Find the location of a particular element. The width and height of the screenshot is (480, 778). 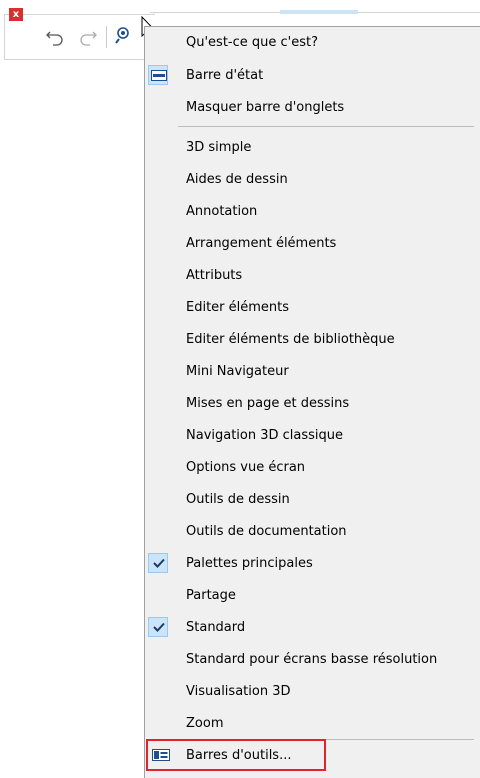

menu-item-label: 3D simple is located at coordinates (219, 147).